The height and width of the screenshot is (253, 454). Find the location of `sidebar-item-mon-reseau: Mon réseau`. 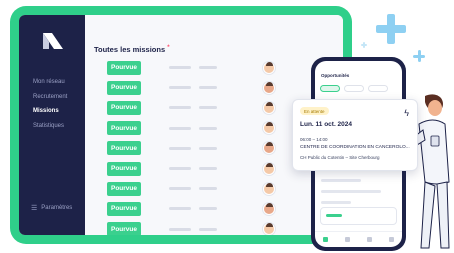

sidebar-item-mon-reseau: Mon réseau is located at coordinates (50, 85).